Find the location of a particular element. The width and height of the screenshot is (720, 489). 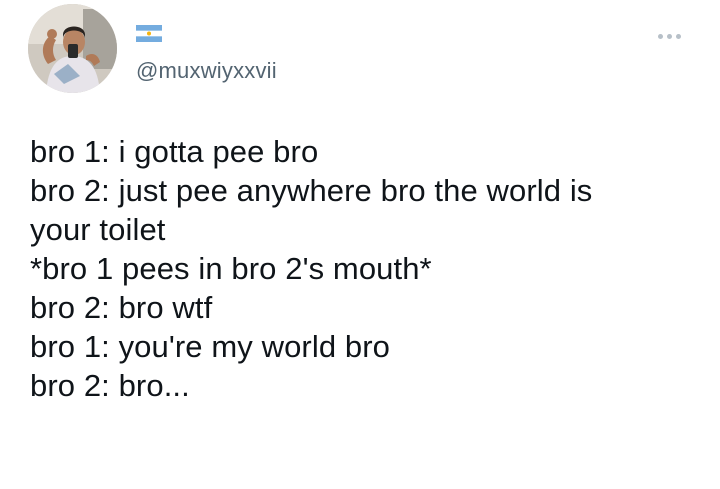

tweet-line: bro 2 is located at coordinates (110, 385).